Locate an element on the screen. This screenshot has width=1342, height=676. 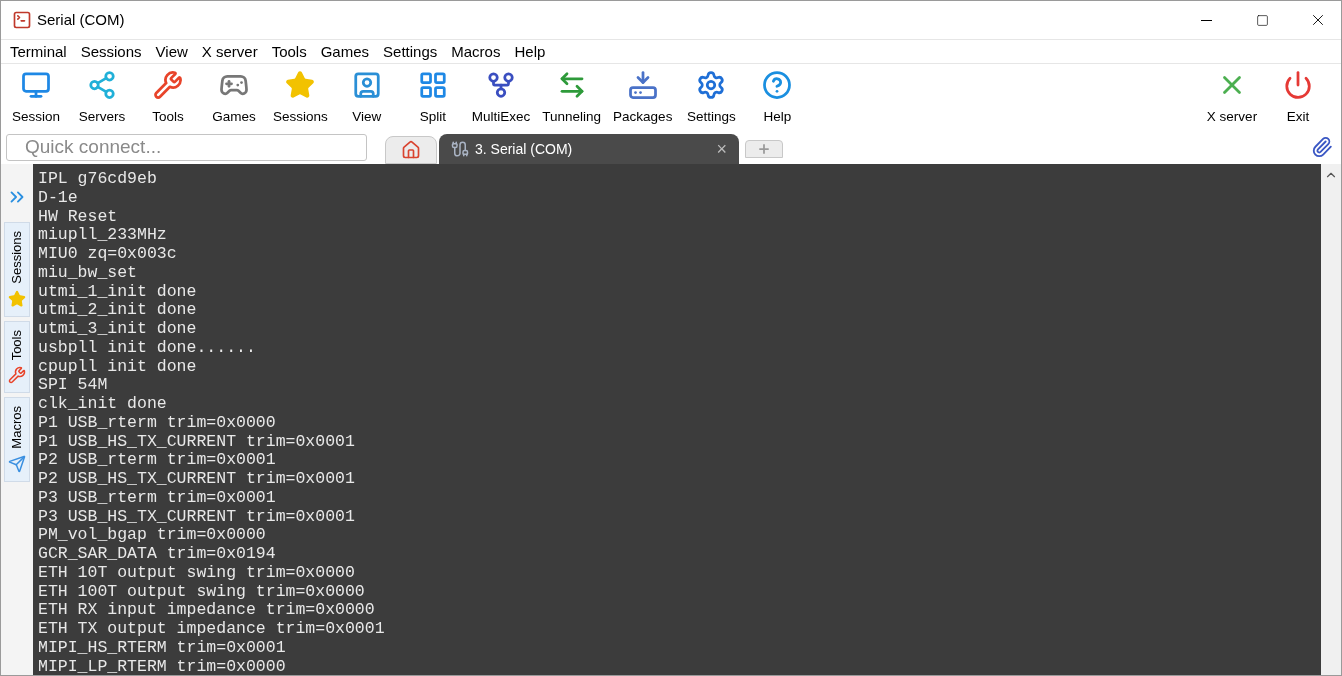
terminal-line: MIPI_LP_RTERM trim=0x0000 is located at coordinates (162, 666).